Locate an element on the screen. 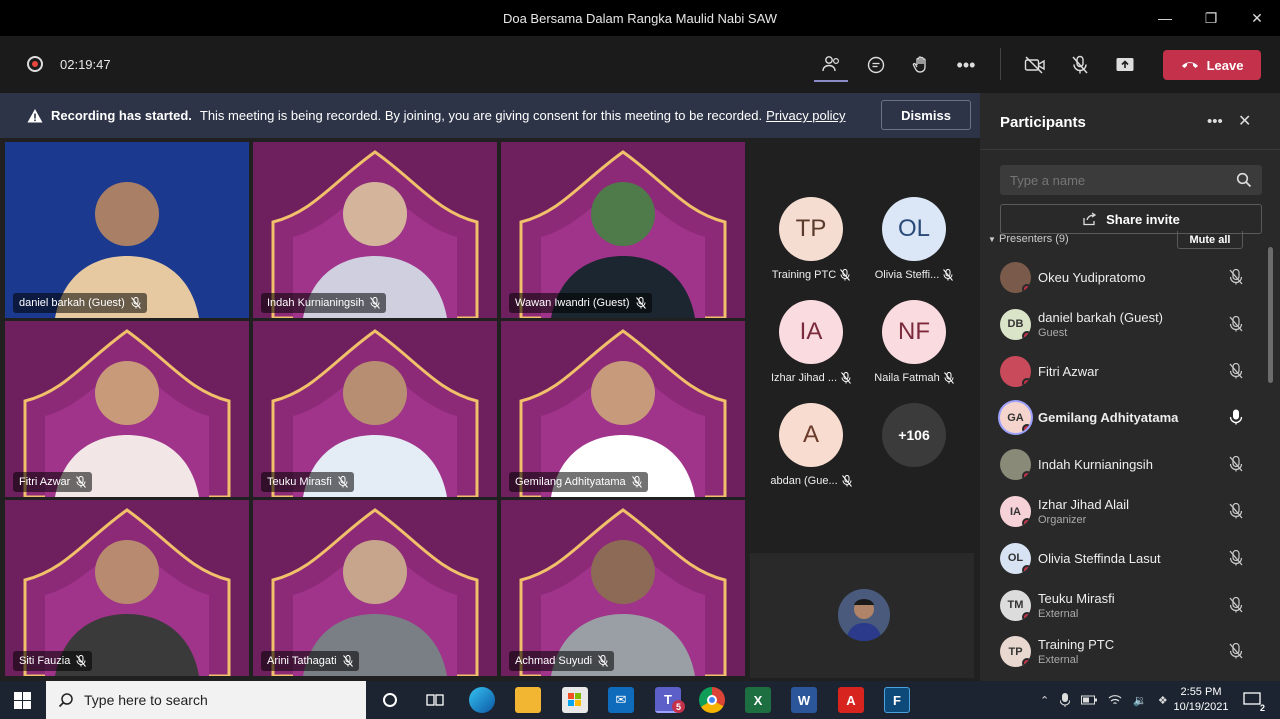  share-screen-icon is located at coordinates (1125, 64).